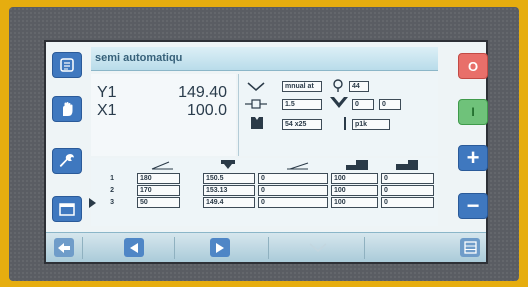 The height and width of the screenshot is (287, 528). I want to click on grid-icon, so click(470, 247).